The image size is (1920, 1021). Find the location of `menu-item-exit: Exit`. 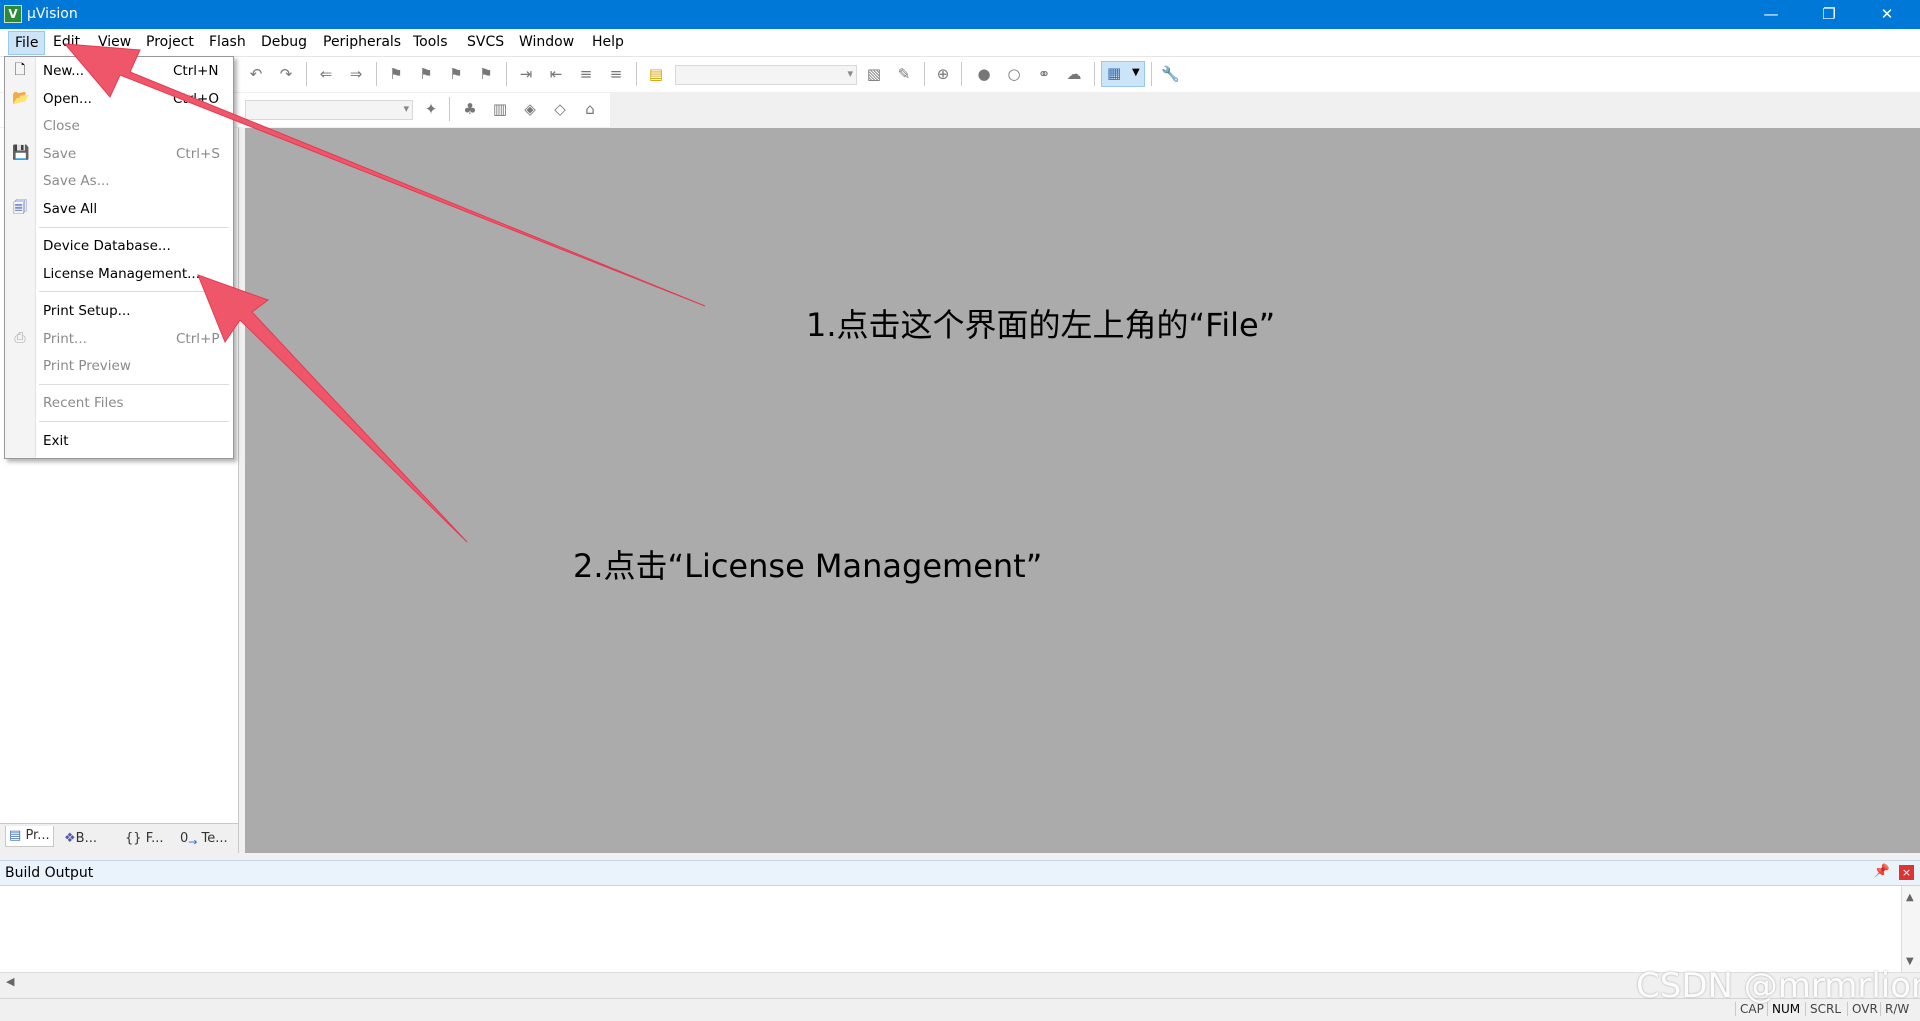

menu-item-exit: Exit is located at coordinates (119, 441).